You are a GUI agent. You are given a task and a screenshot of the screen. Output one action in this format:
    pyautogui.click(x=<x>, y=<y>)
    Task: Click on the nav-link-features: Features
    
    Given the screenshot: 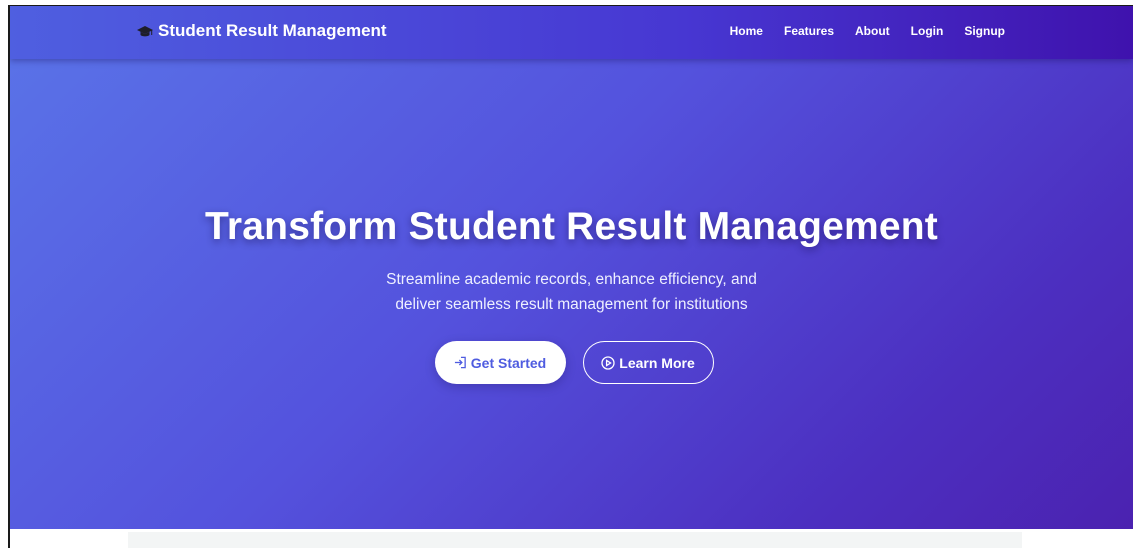 What is the action you would take?
    pyautogui.click(x=809, y=31)
    